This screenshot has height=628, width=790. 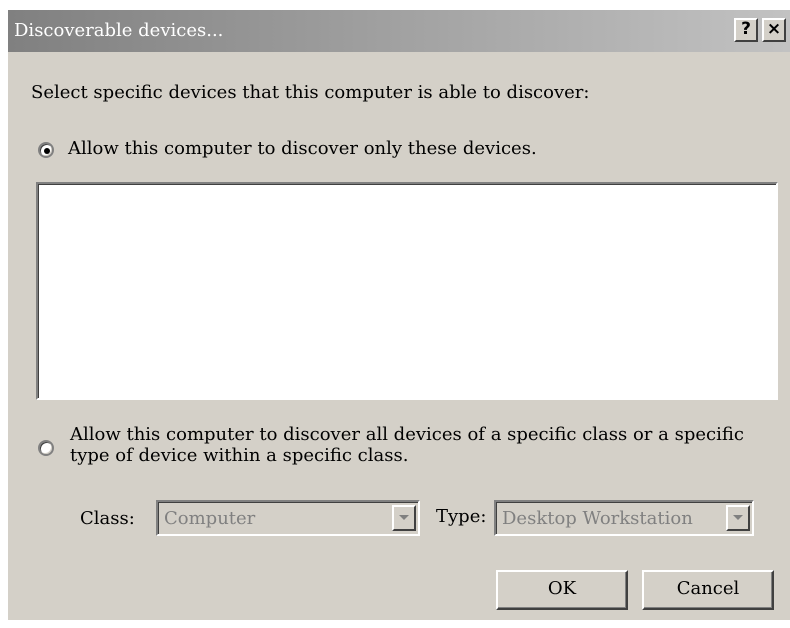 I want to click on option-device-class-label-line2: type of device within a specific class., so click(x=239, y=455).